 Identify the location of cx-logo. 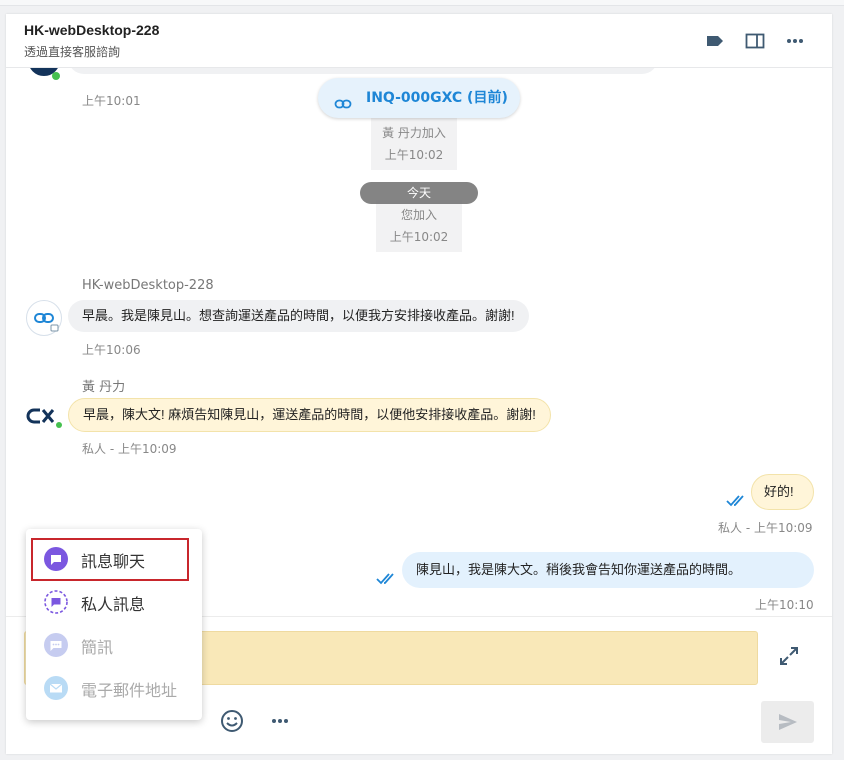
(43, 416).